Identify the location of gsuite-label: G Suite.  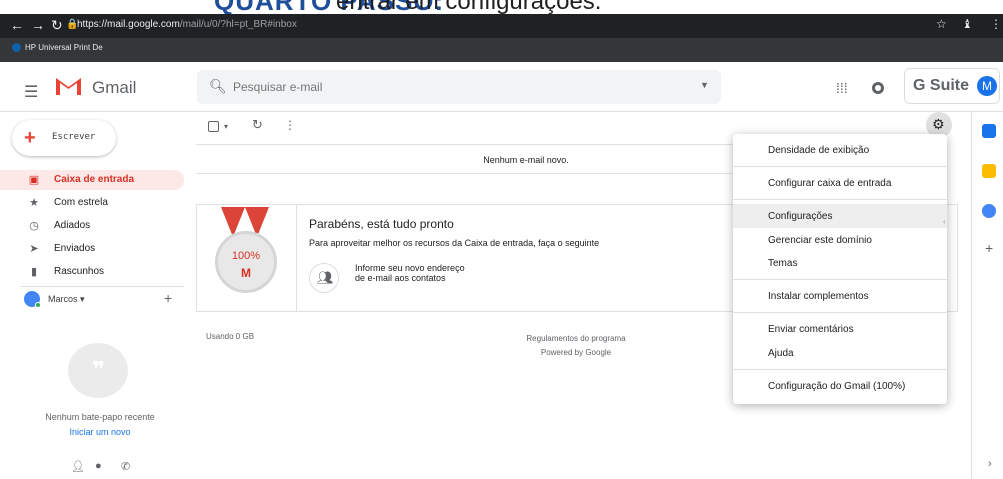
(941, 85).